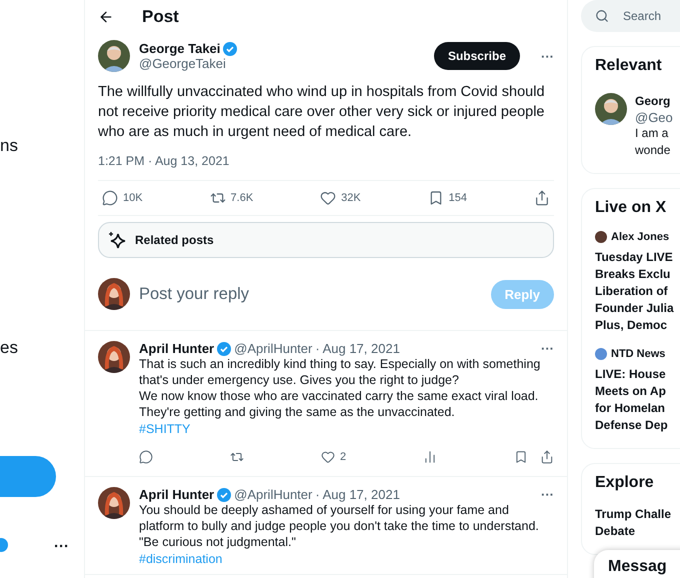 Image resolution: width=680 pixels, height=578 pixels. What do you see at coordinates (322, 112) in the screenshot?
I see `post-text: The willfully unvaccinated who wind up in hospitals from Covid should not receive priority medical care over other very sick or injured people who are as much in urgent need of medical care.` at bounding box center [322, 112].